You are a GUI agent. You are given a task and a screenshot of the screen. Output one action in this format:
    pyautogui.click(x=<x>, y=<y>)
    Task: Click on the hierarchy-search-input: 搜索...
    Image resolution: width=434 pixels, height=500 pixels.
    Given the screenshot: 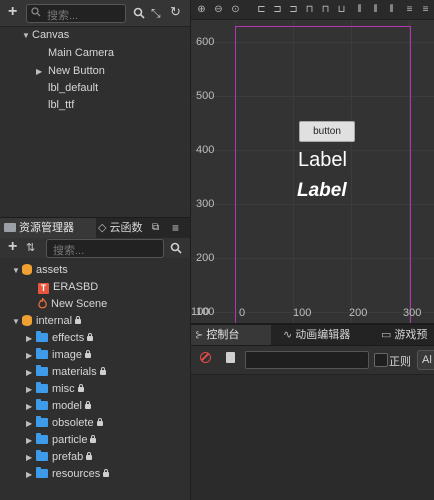 What is the action you would take?
    pyautogui.click(x=76, y=13)
    